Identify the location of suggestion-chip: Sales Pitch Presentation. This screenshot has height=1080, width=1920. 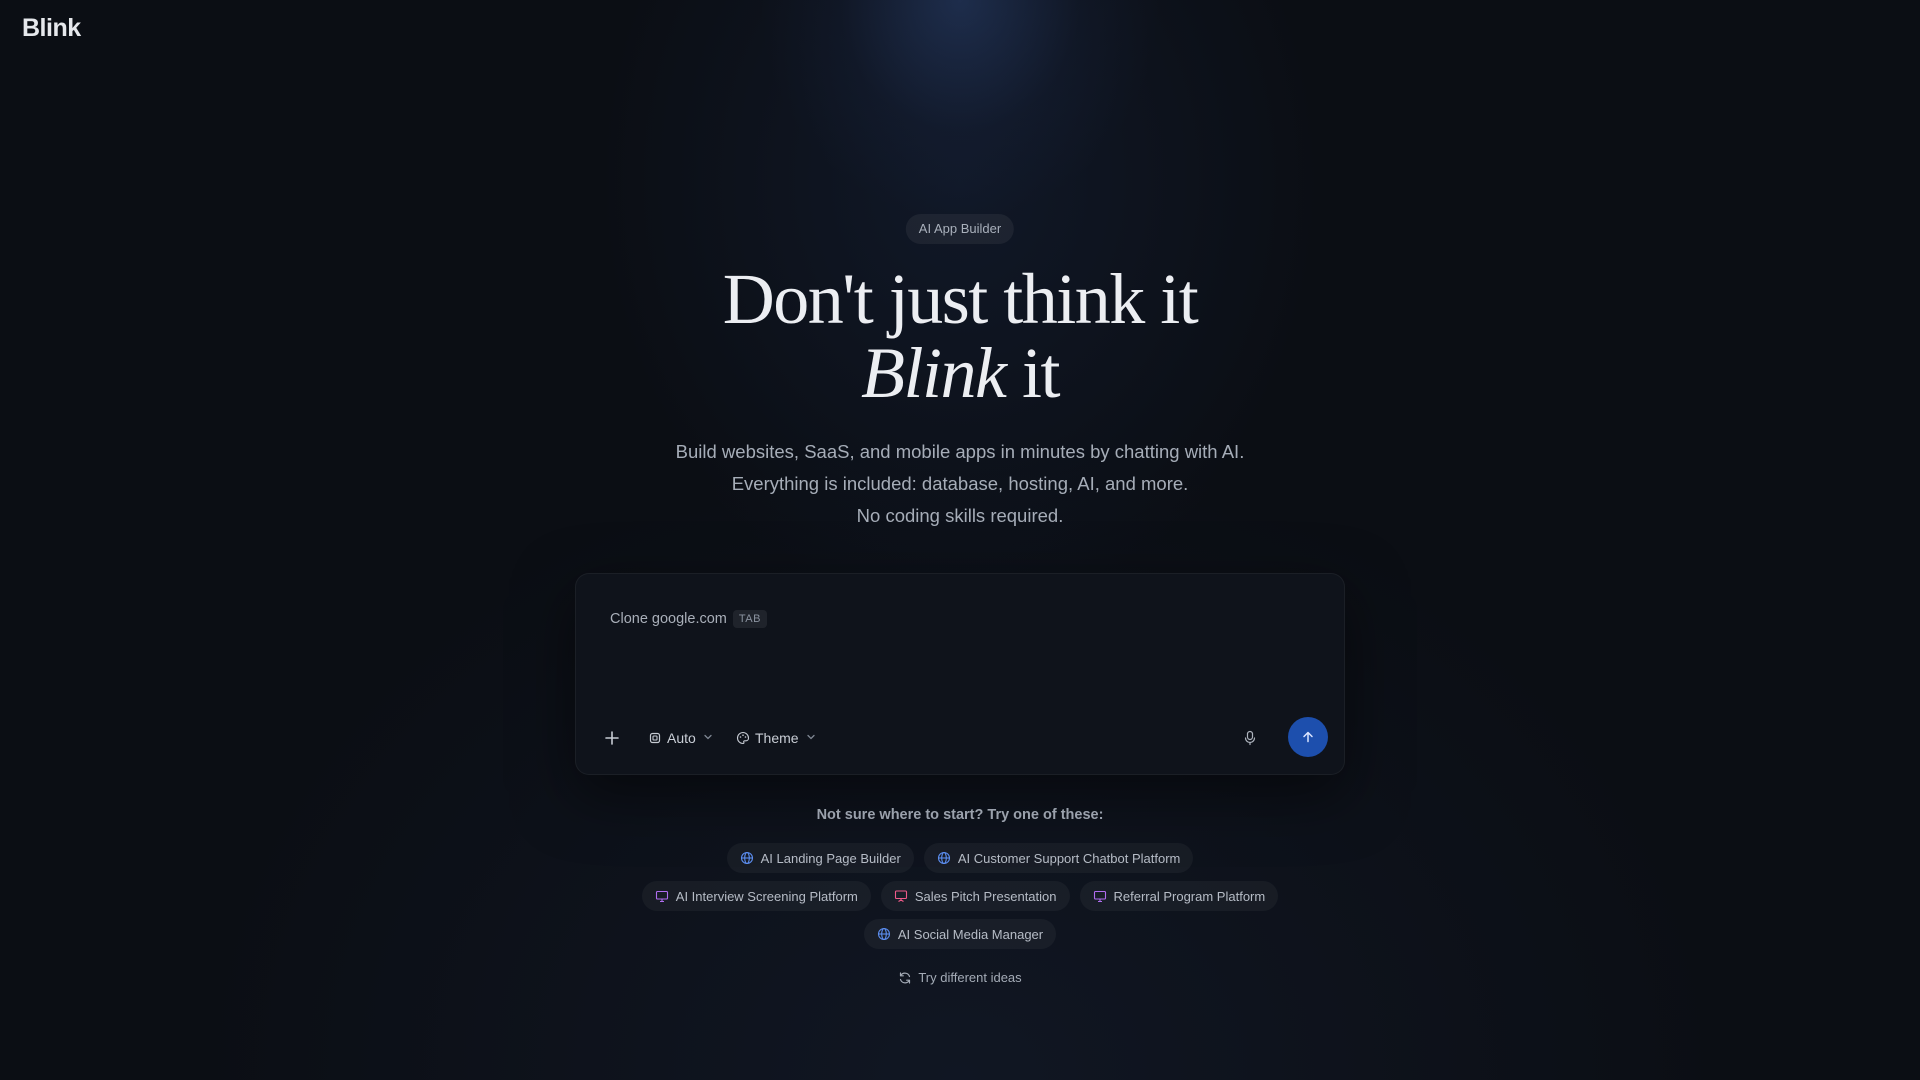
(975, 896).